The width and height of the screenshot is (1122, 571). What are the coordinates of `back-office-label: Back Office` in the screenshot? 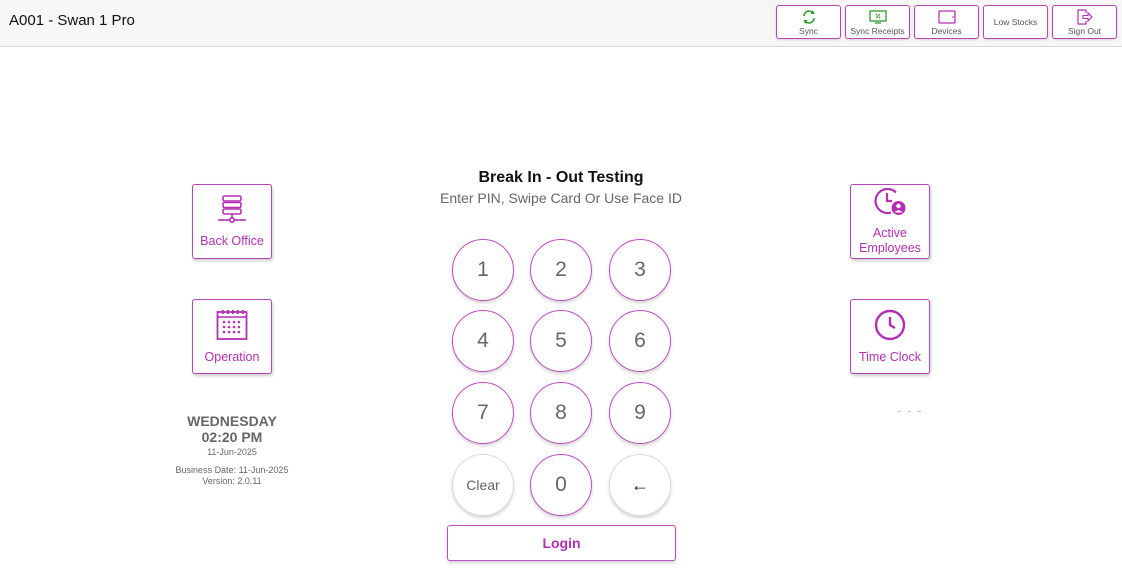 It's located at (232, 240).